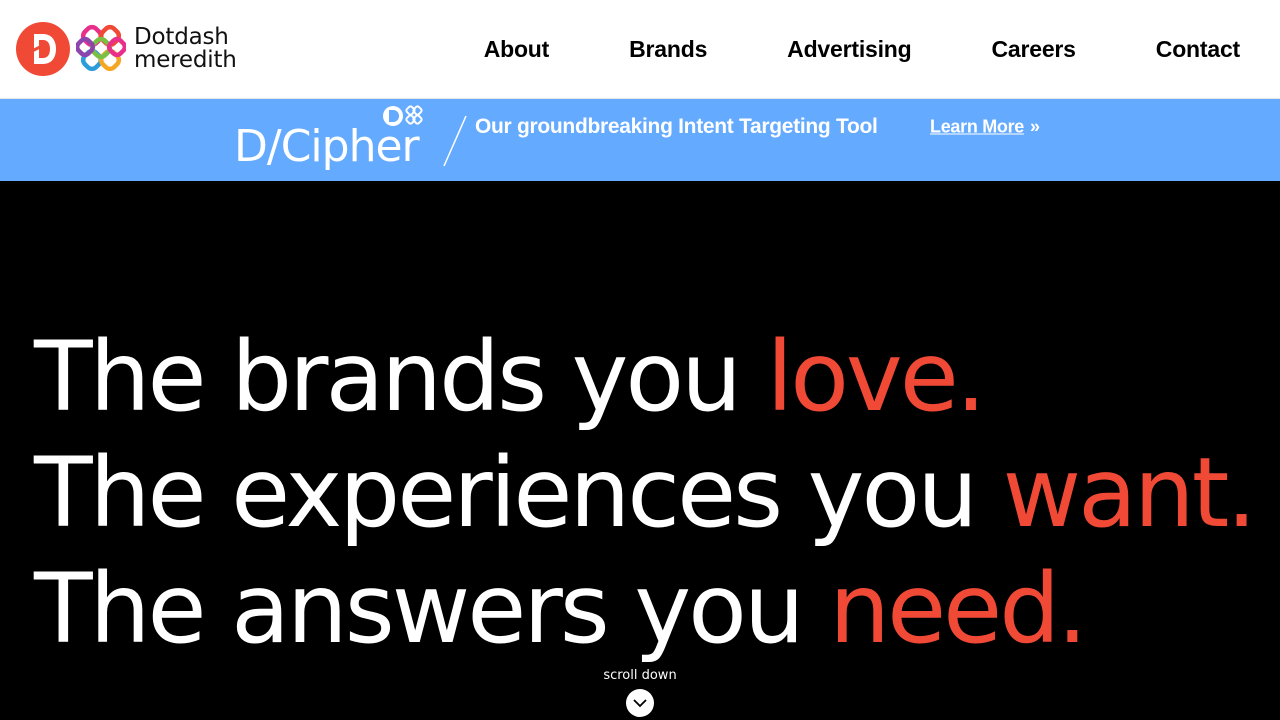  What do you see at coordinates (1034, 49) in the screenshot?
I see `nav-careers: Careers` at bounding box center [1034, 49].